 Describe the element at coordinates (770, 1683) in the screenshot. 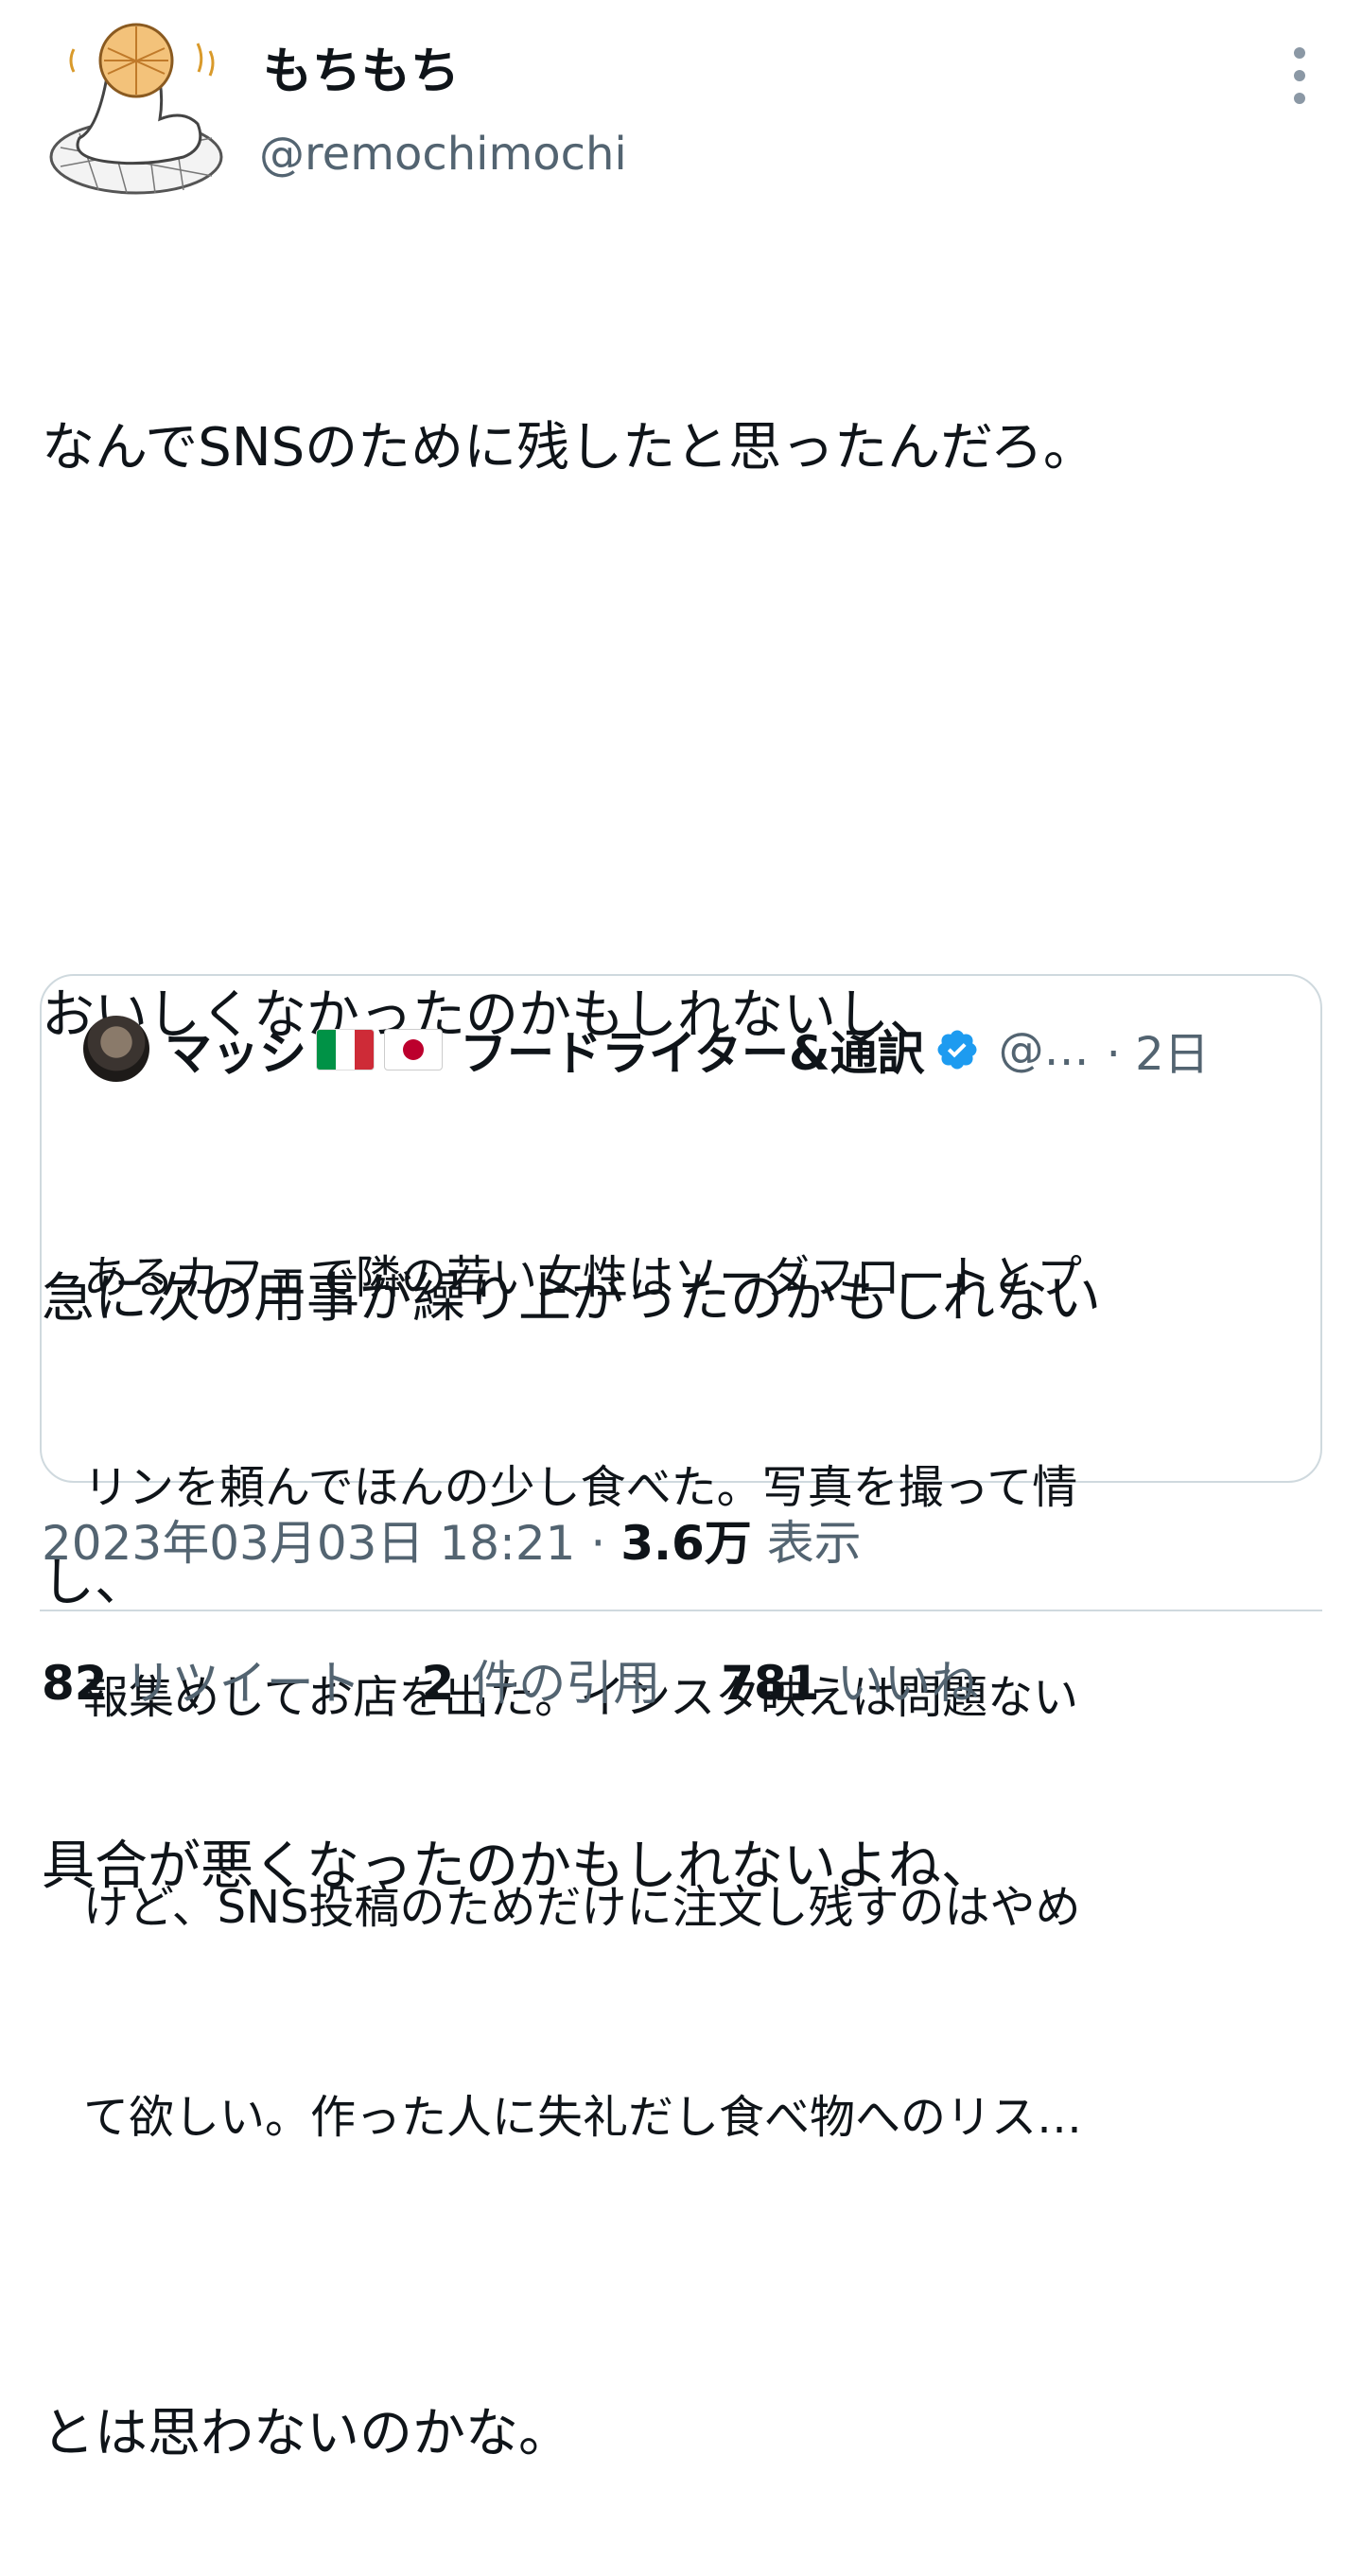

I see `likes-count: 781` at that location.